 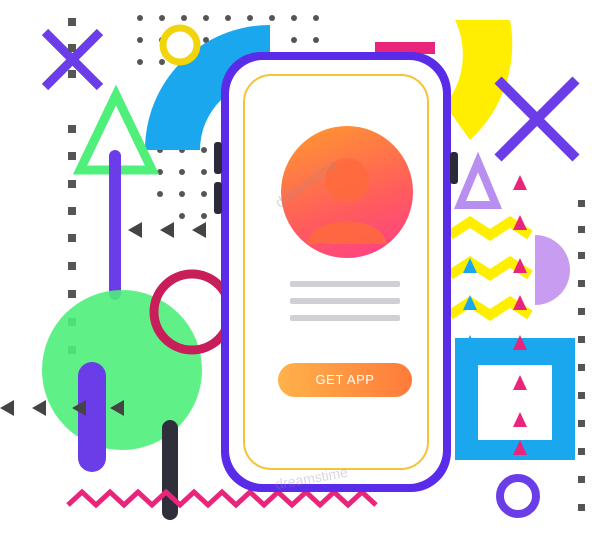 What do you see at coordinates (222, 498) in the screenshot?
I see `zigzag-icon` at bounding box center [222, 498].